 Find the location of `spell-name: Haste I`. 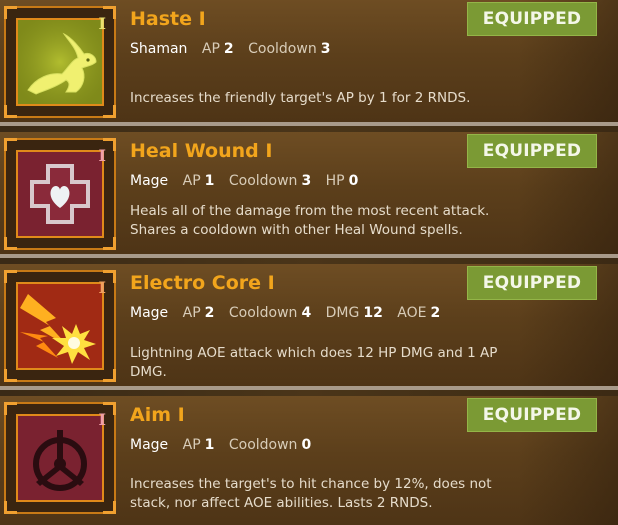

spell-name: Haste I is located at coordinates (168, 19).